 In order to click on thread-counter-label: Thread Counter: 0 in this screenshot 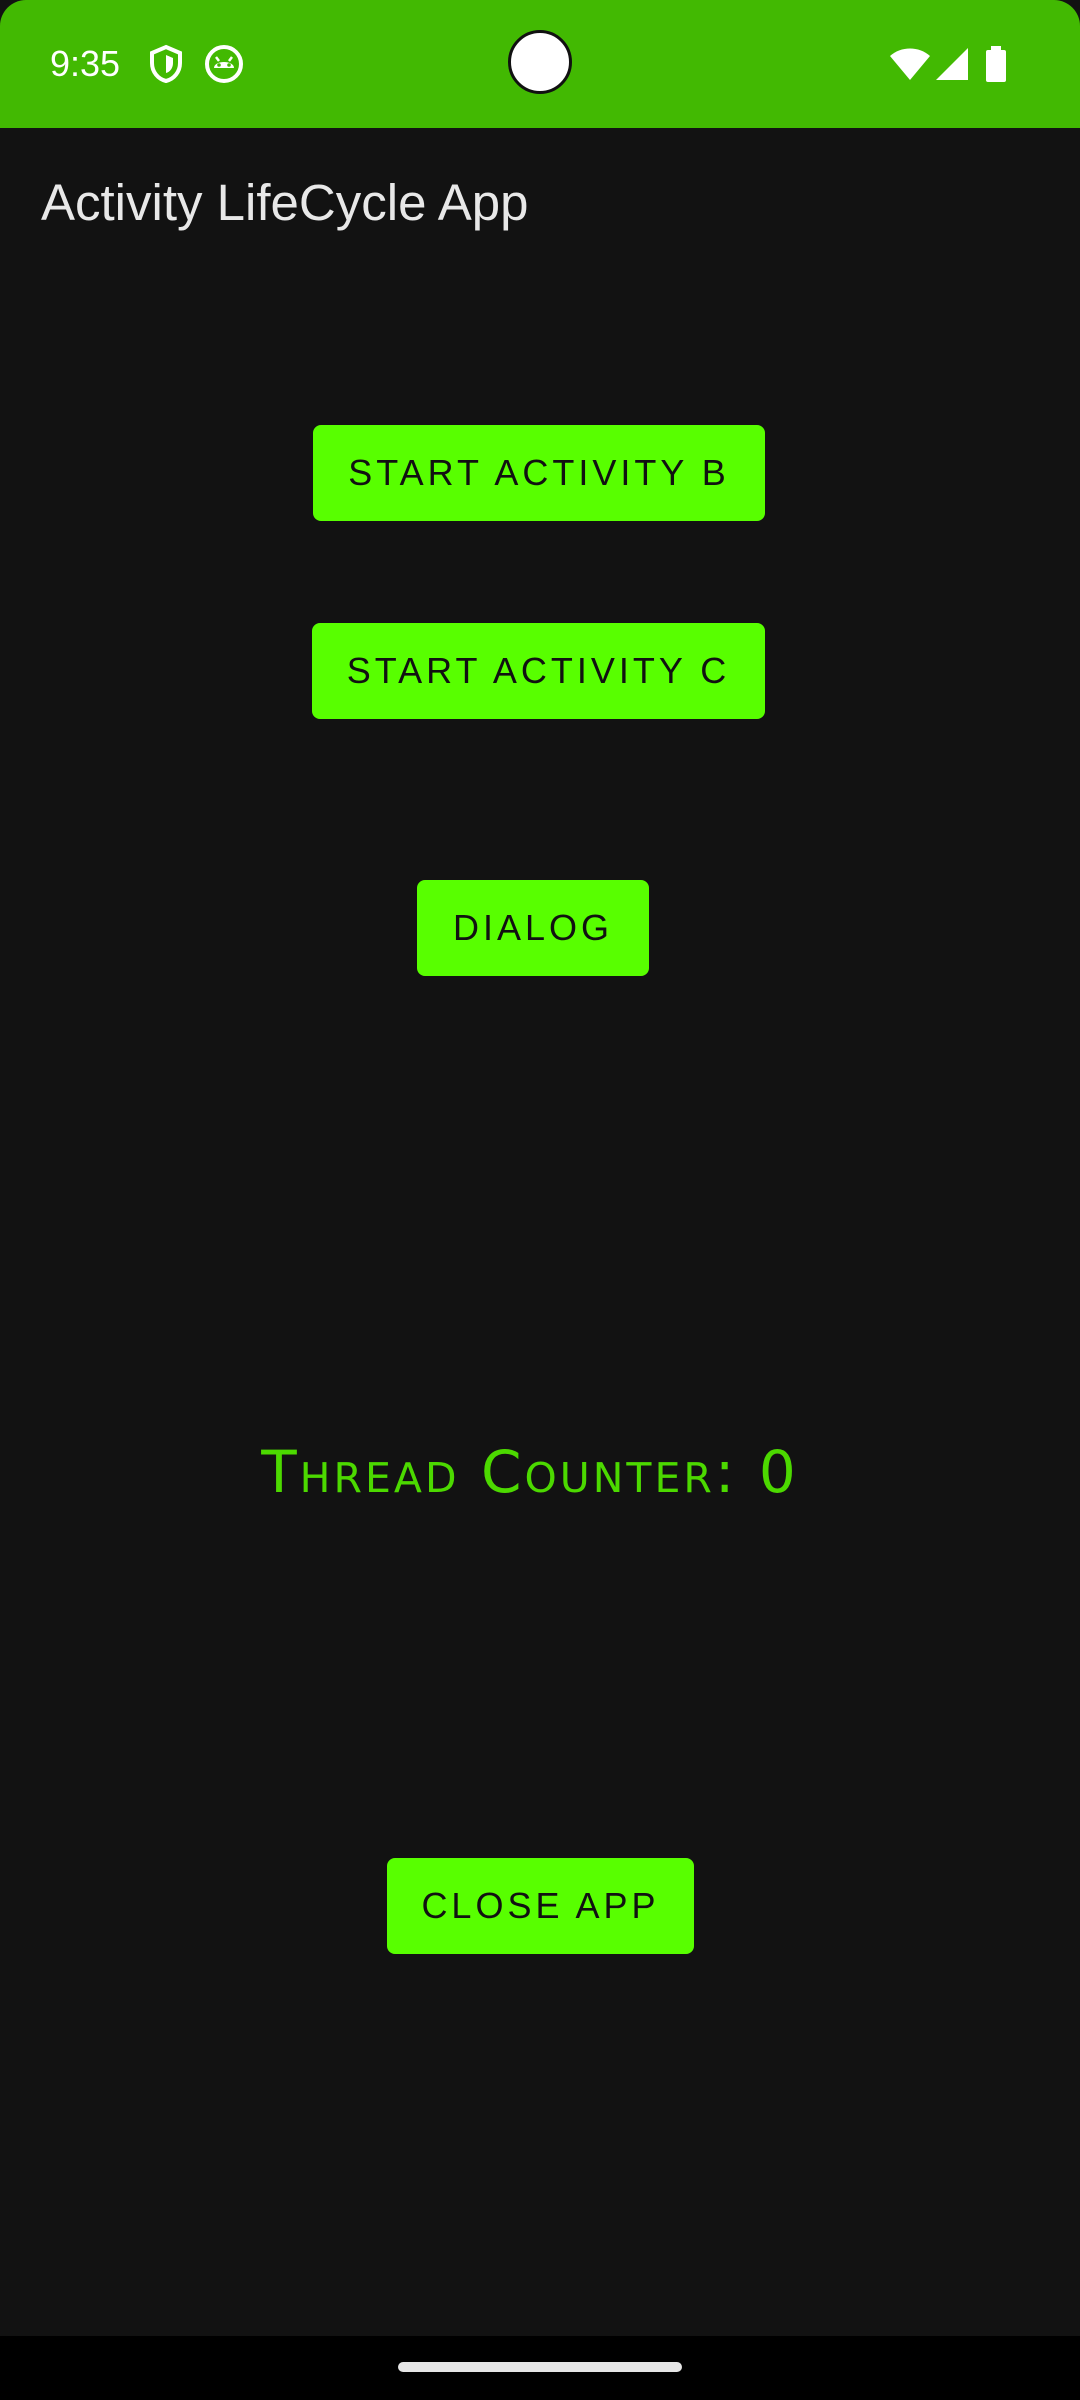, I will do `click(530, 1472)`.